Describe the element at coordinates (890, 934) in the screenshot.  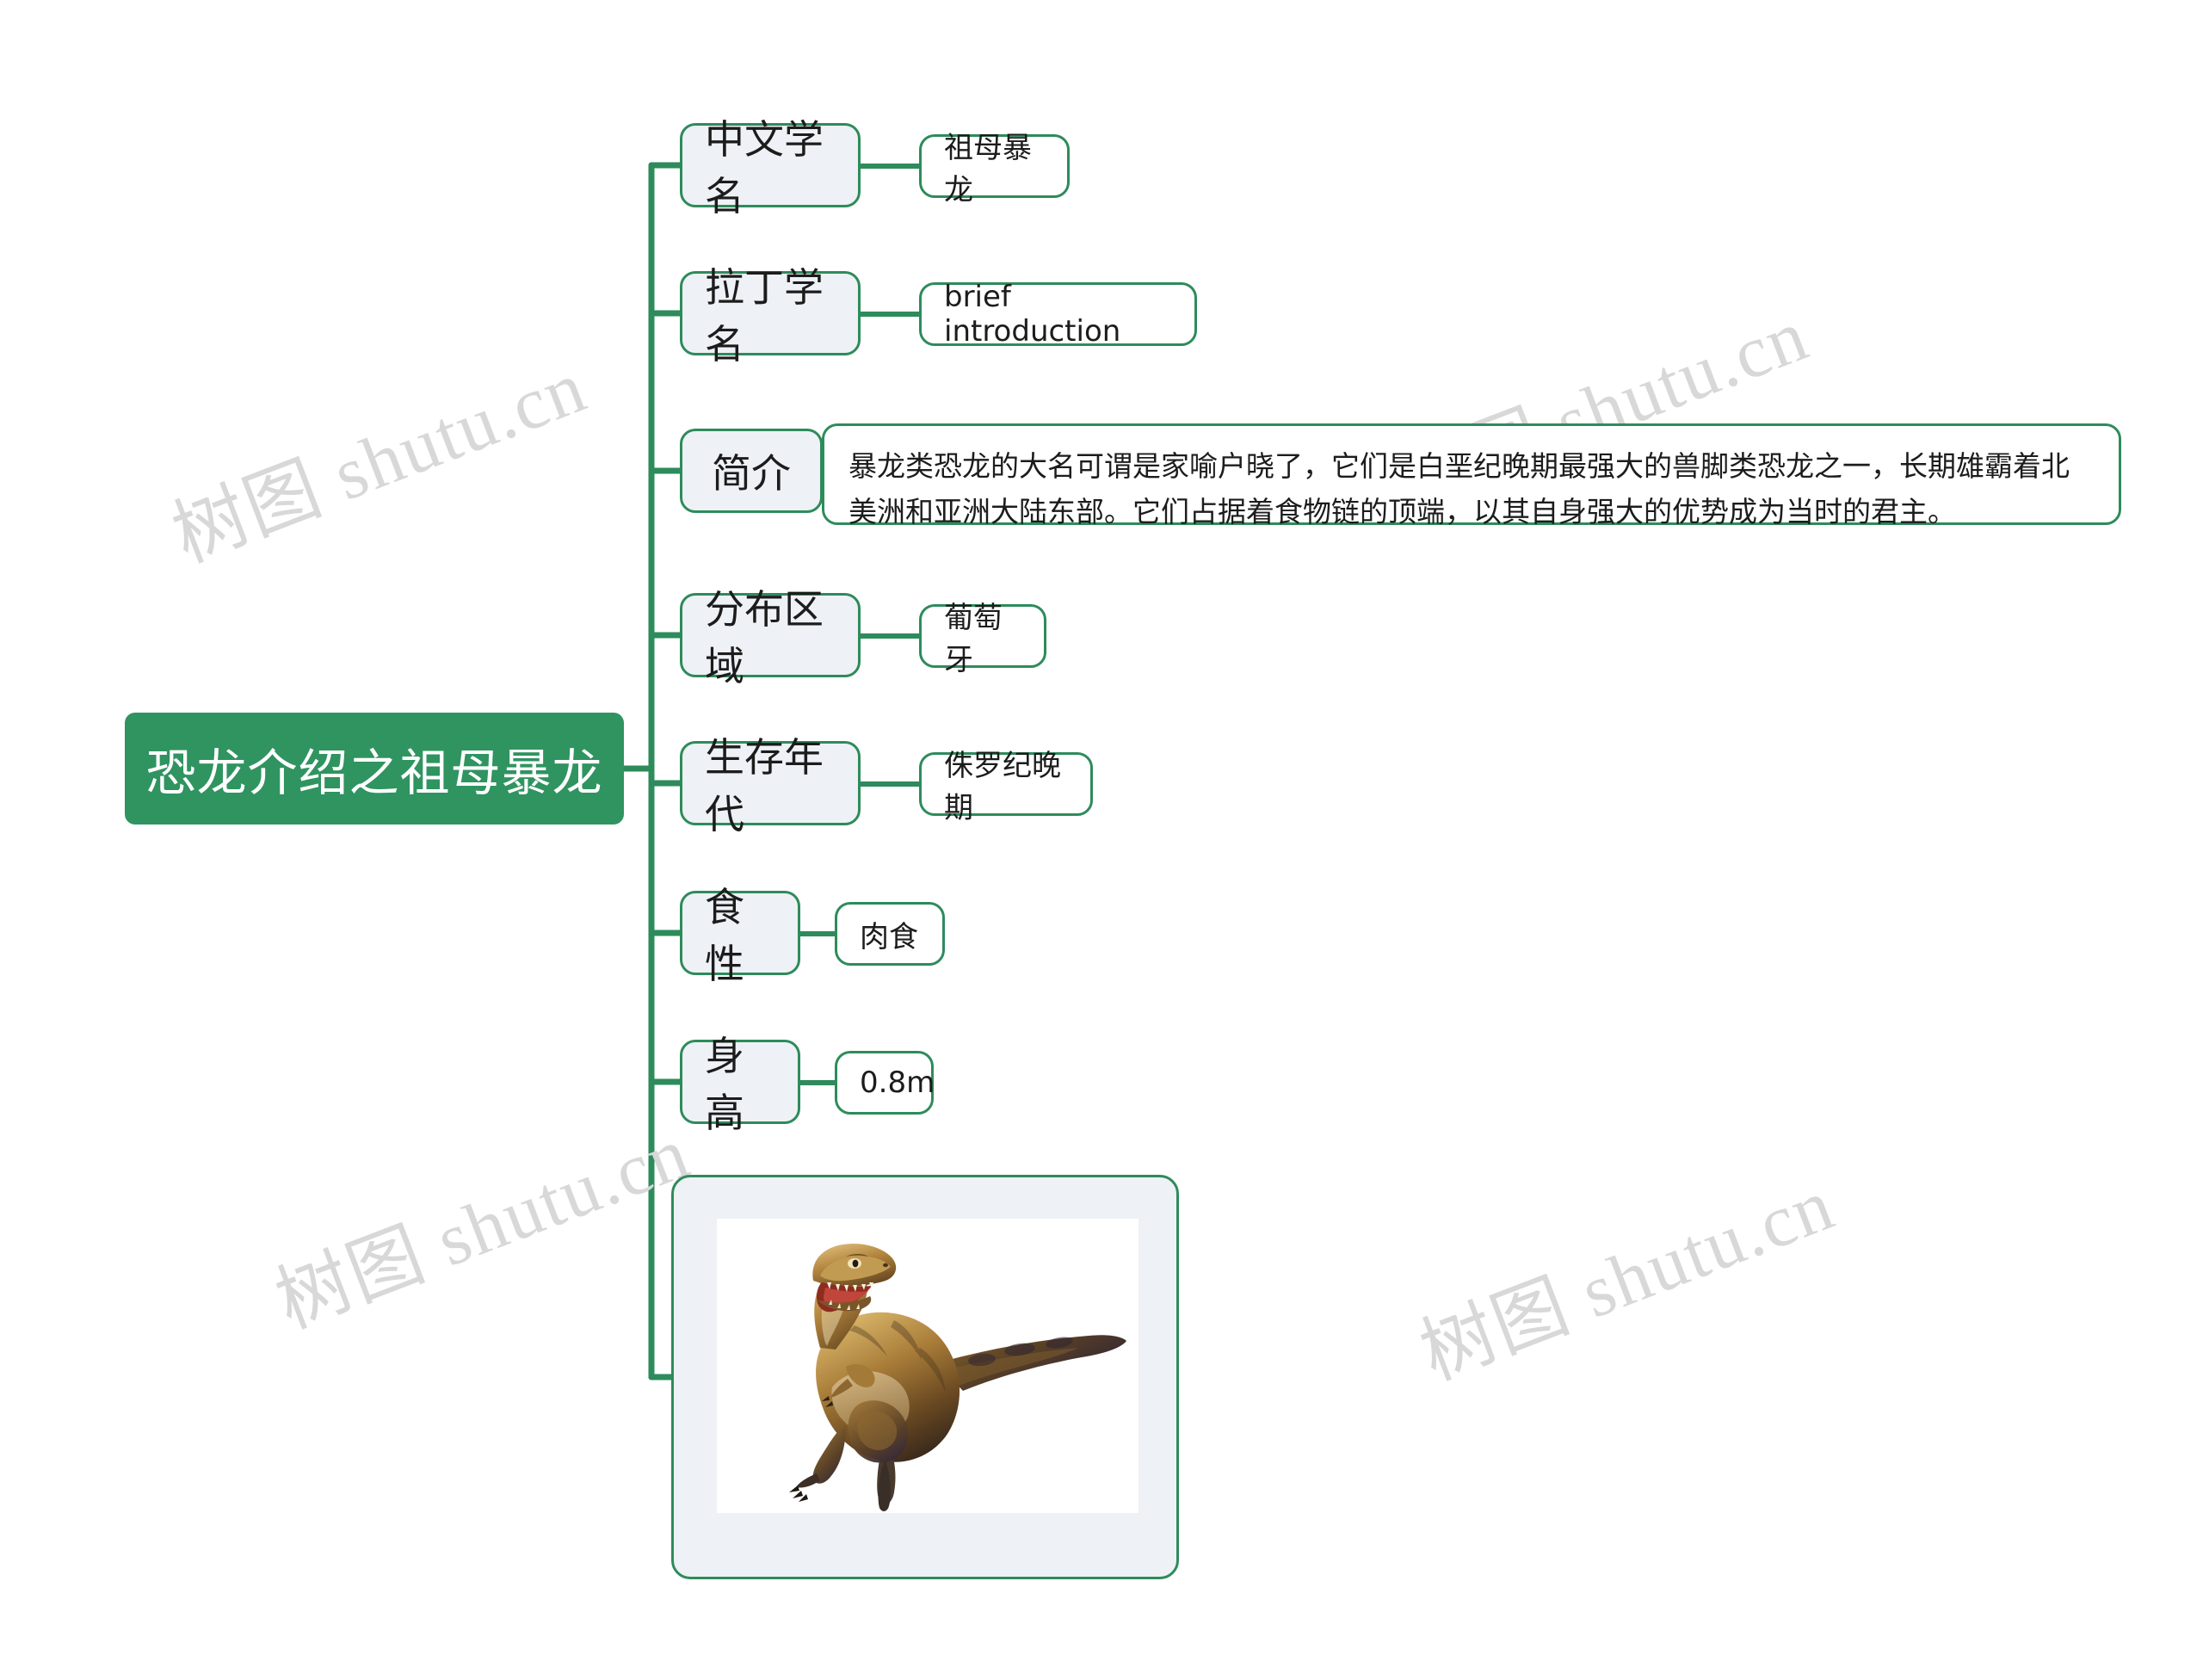
I see `value-node-diet: 肉食` at that location.